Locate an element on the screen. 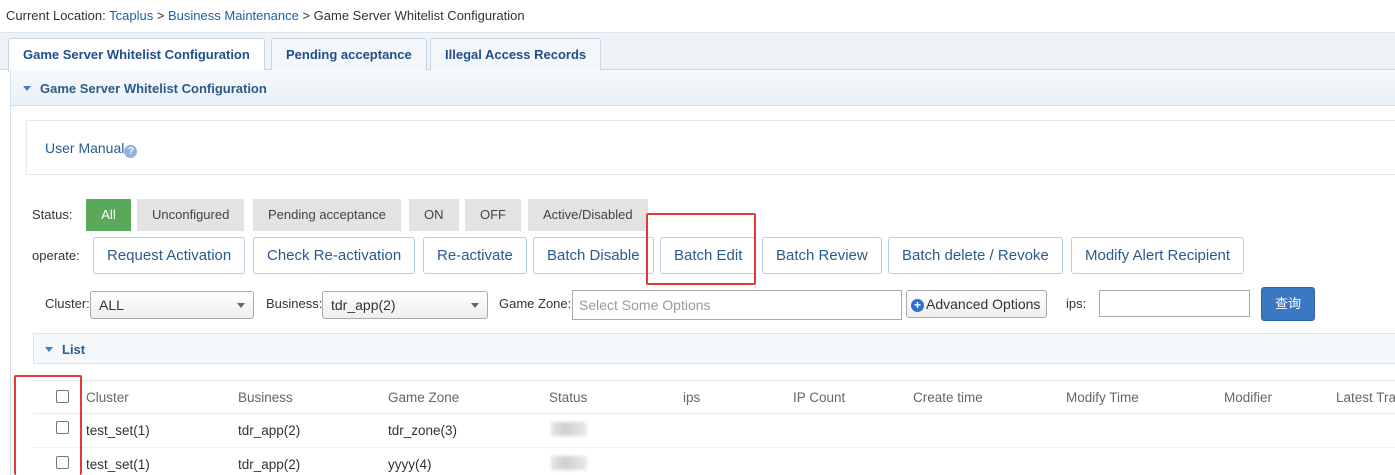 Image resolution: width=1395 pixels, height=475 pixels. cluster-select: ALL is located at coordinates (172, 305).